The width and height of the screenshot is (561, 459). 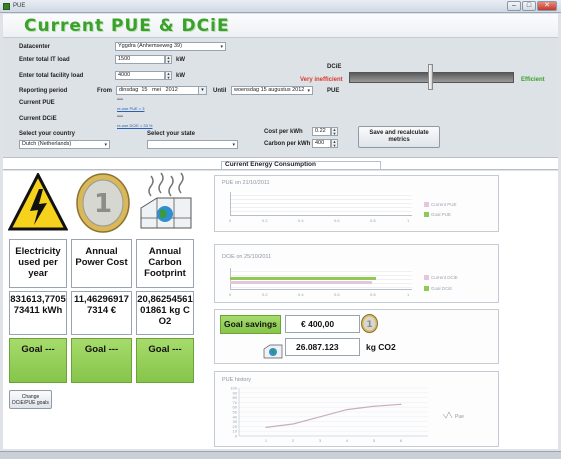 What do you see at coordinates (280, 455) in the screenshot?
I see `status-bar` at bounding box center [280, 455].